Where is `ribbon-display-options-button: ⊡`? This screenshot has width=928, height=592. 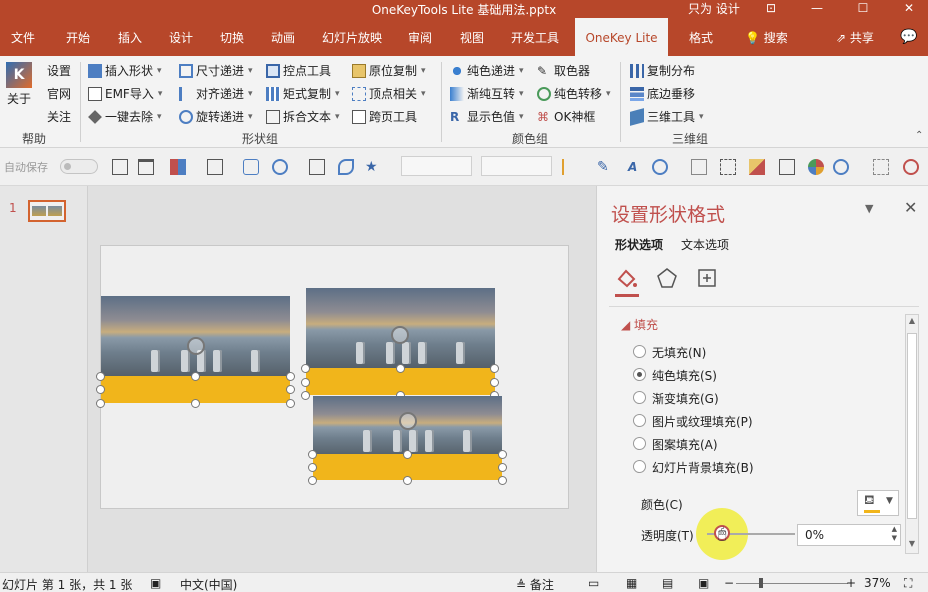 ribbon-display-options-button: ⊡ is located at coordinates (771, 9).